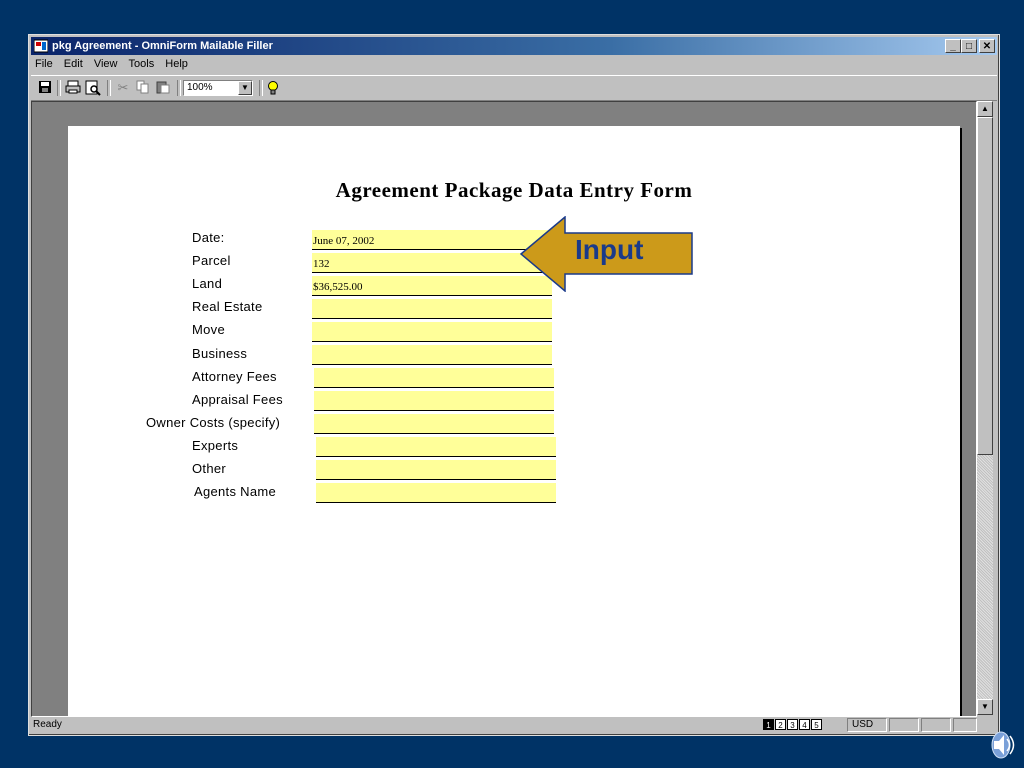  Describe the element at coordinates (780, 724) in the screenshot. I see `page-tab-2: 2` at that location.